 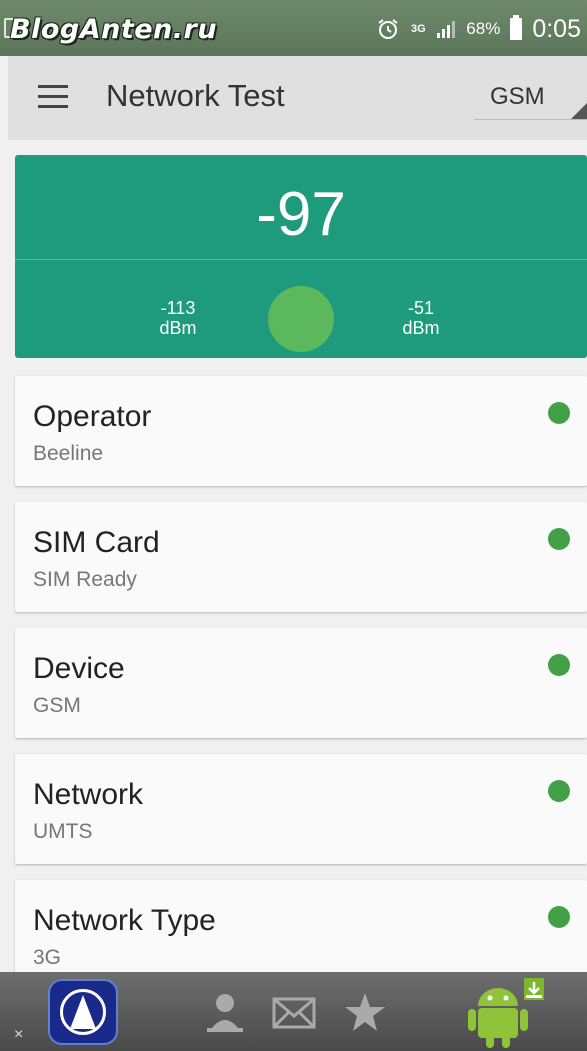 What do you see at coordinates (556, 28) in the screenshot?
I see `clock: 0:05` at bounding box center [556, 28].